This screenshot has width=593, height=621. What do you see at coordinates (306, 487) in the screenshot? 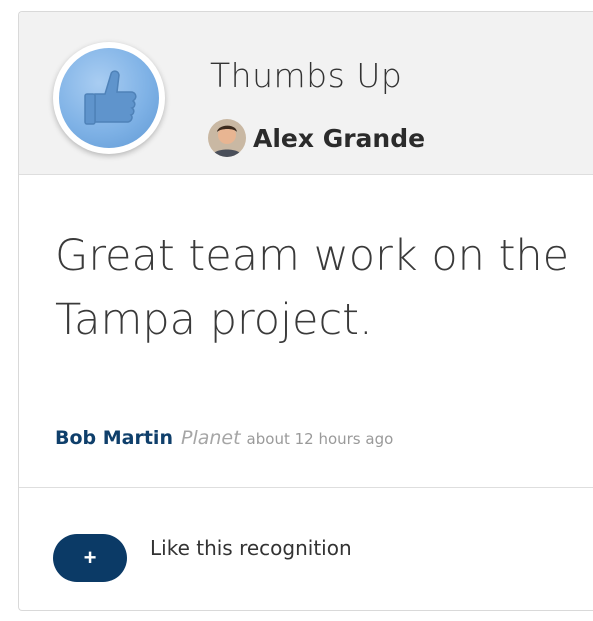
I see `divider` at bounding box center [306, 487].